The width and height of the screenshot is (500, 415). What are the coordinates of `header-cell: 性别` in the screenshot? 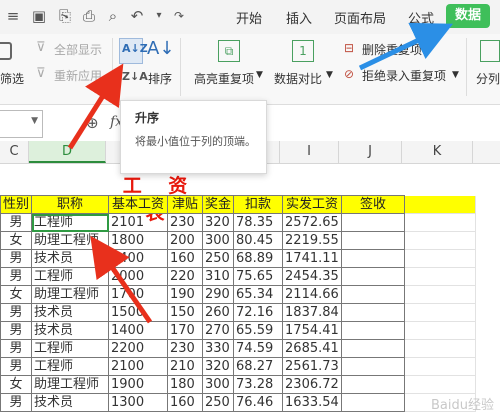 It's located at (16, 204).